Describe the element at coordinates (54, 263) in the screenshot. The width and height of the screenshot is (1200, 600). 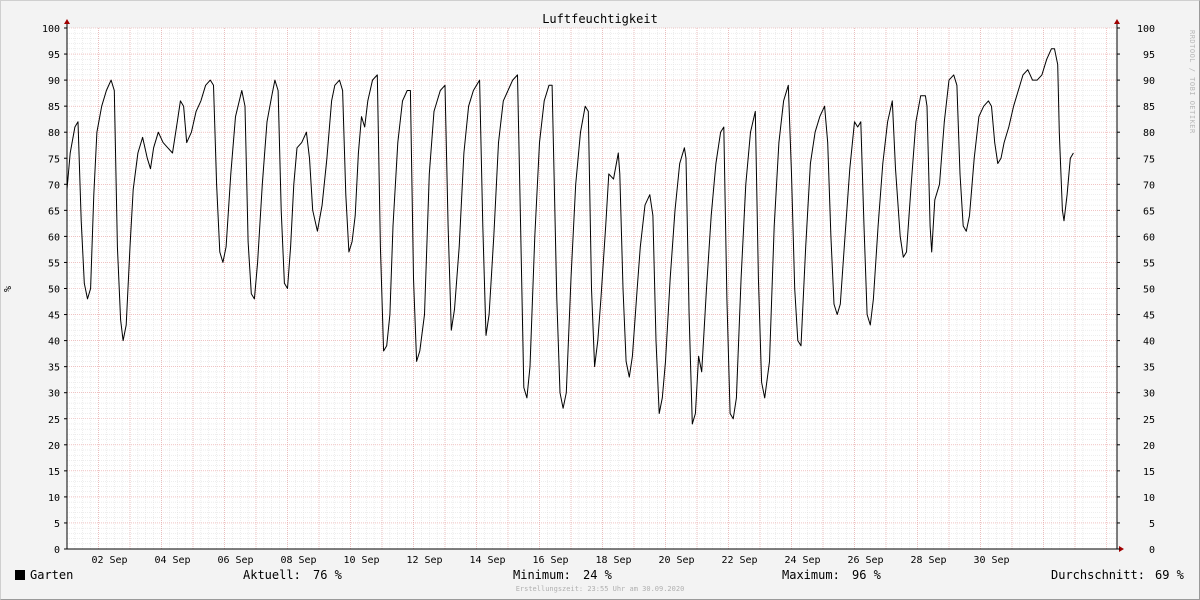
I see `y-tick-label-left: 55` at that location.